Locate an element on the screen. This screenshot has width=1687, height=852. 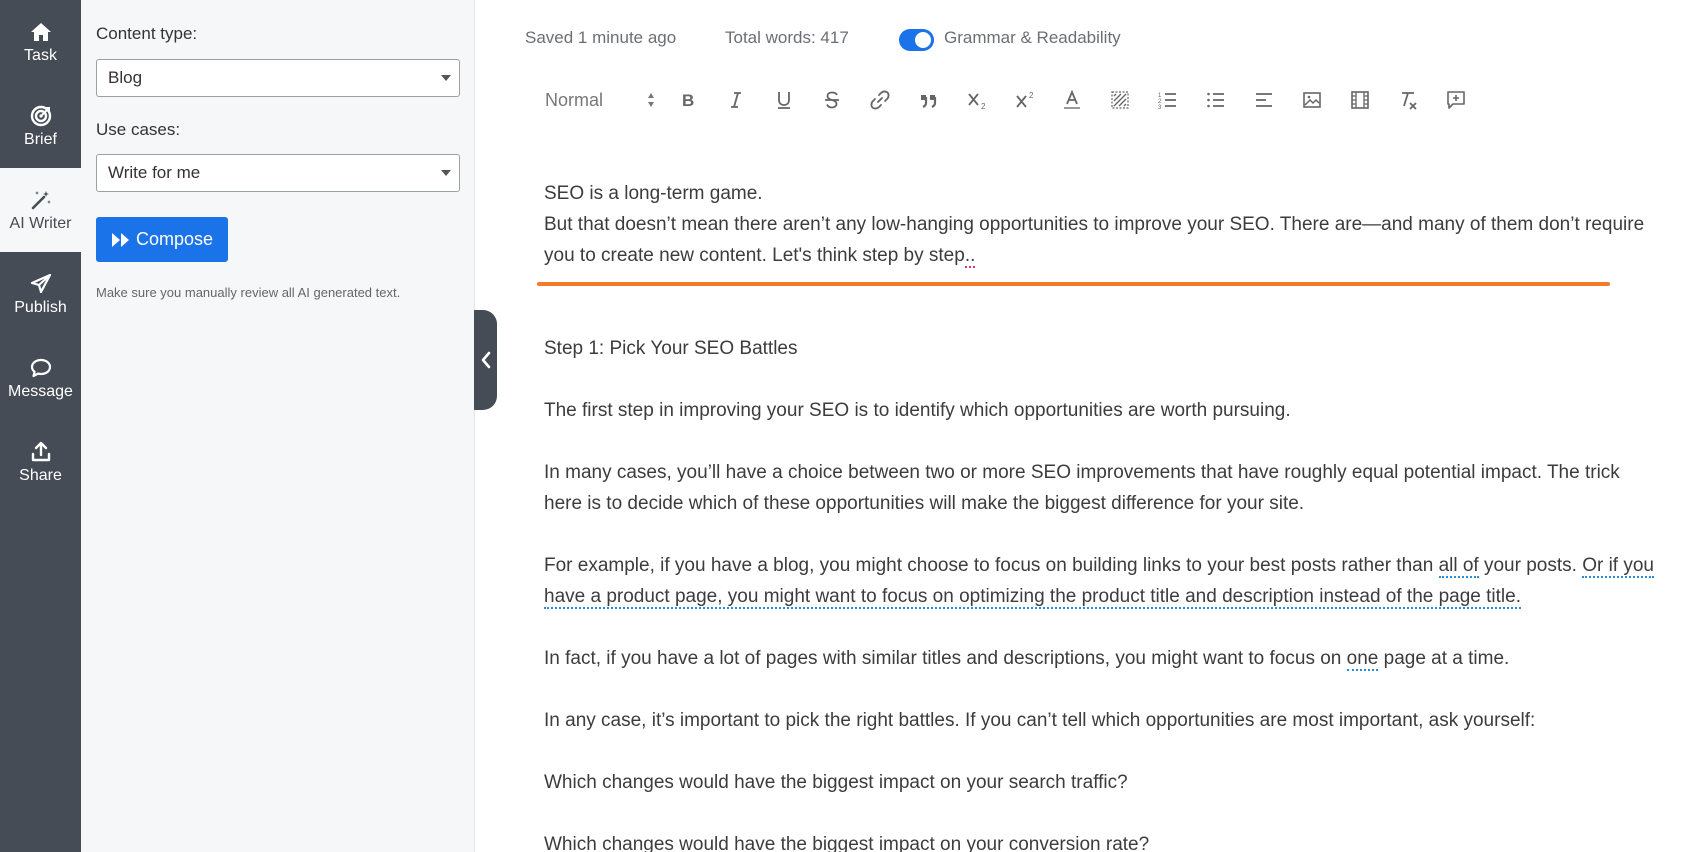
text-color-button is located at coordinates (1072, 100).